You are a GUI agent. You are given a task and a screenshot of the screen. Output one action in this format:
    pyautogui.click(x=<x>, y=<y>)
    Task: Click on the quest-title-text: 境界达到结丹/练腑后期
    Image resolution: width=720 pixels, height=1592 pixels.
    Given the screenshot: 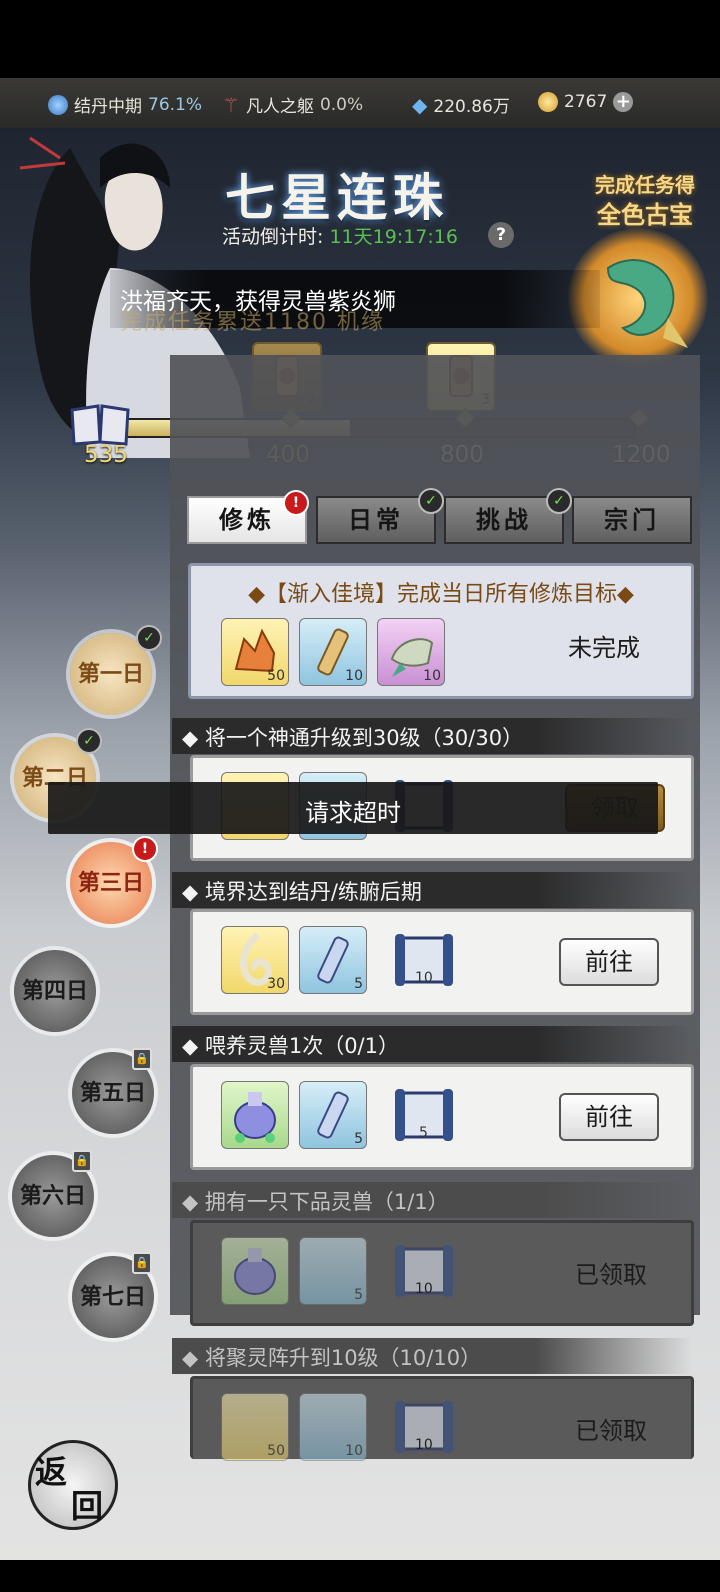 What is the action you would take?
    pyautogui.click(x=313, y=892)
    